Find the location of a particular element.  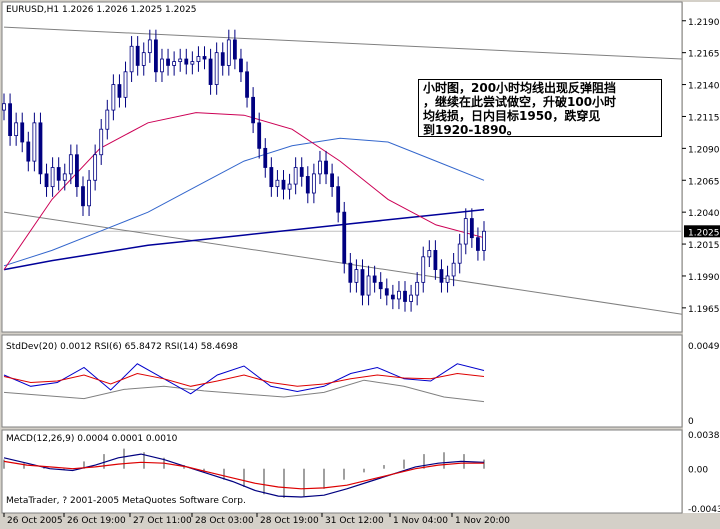

price-tick-label: 1.2190 is located at coordinates (704, 23).